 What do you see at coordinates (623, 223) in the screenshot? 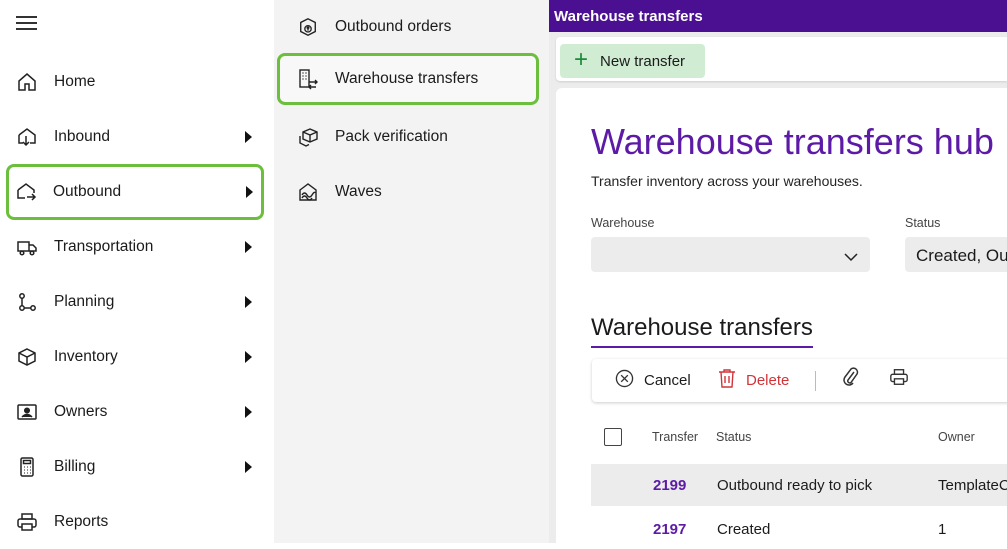
I see `warehouse-filter-label: Warehouse` at bounding box center [623, 223].